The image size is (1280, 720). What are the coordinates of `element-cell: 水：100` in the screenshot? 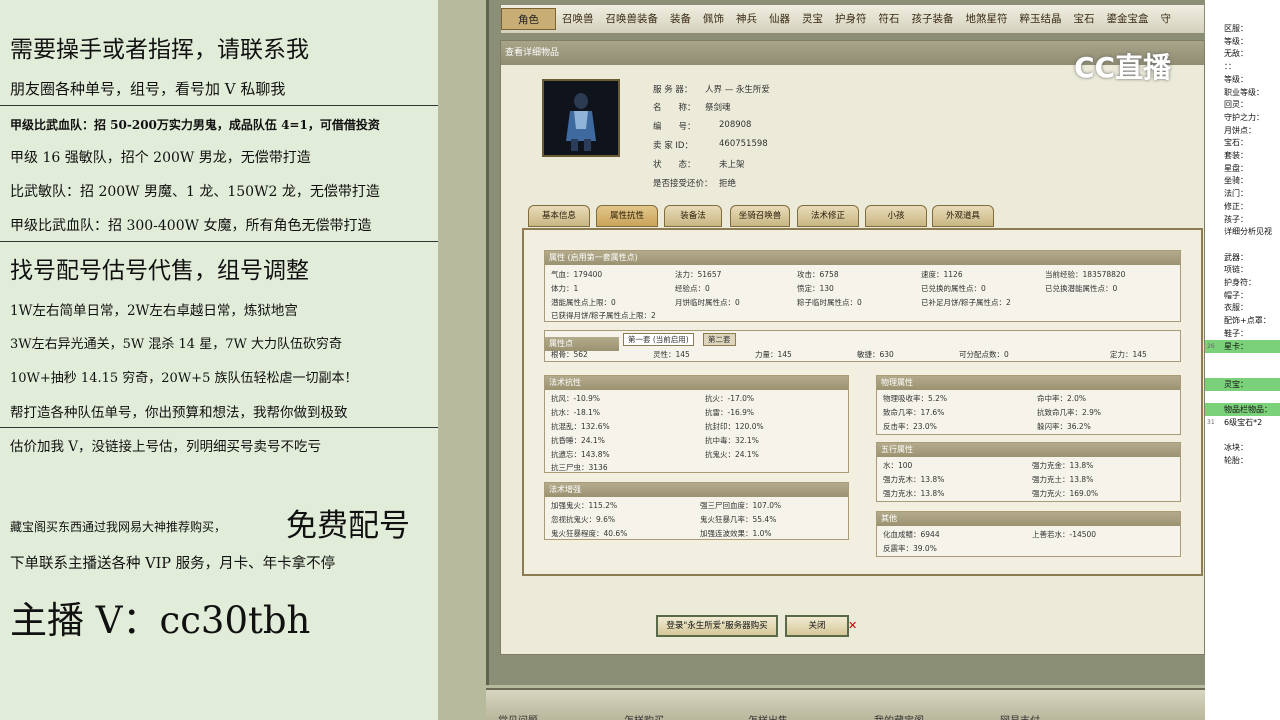 It's located at (898, 465).